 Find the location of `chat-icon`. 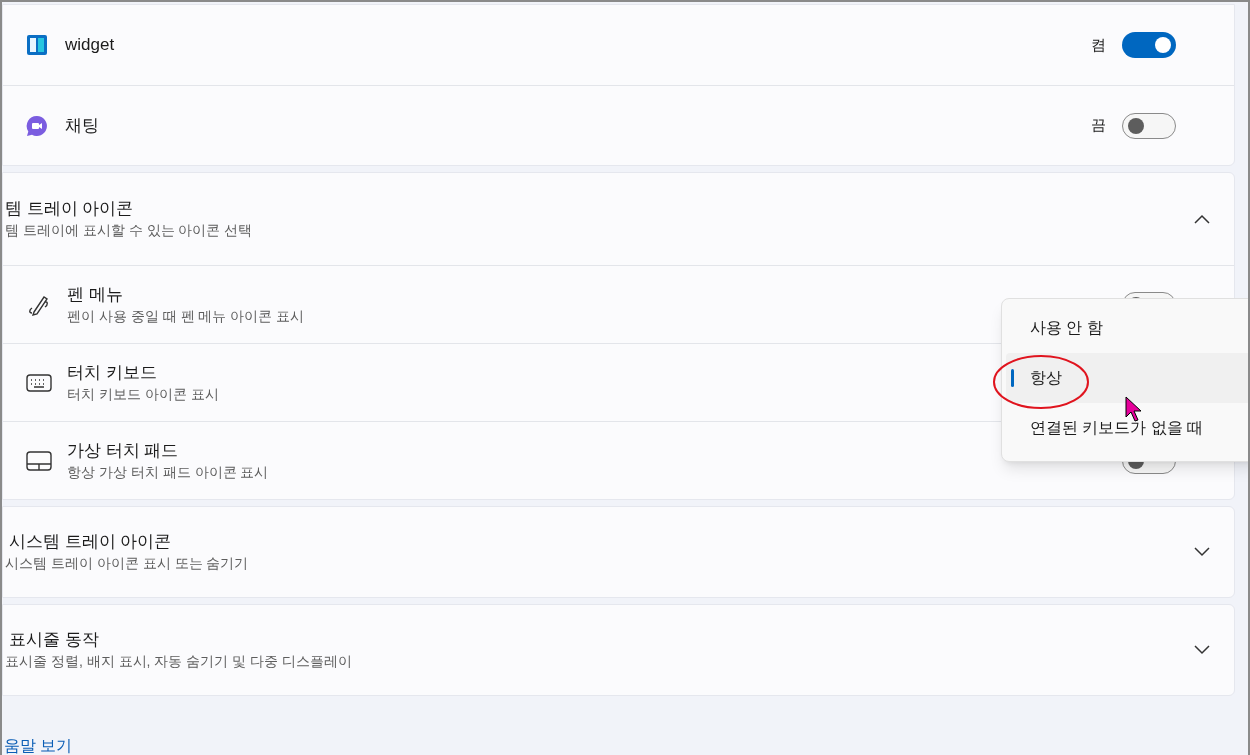

chat-icon is located at coordinates (37, 125).